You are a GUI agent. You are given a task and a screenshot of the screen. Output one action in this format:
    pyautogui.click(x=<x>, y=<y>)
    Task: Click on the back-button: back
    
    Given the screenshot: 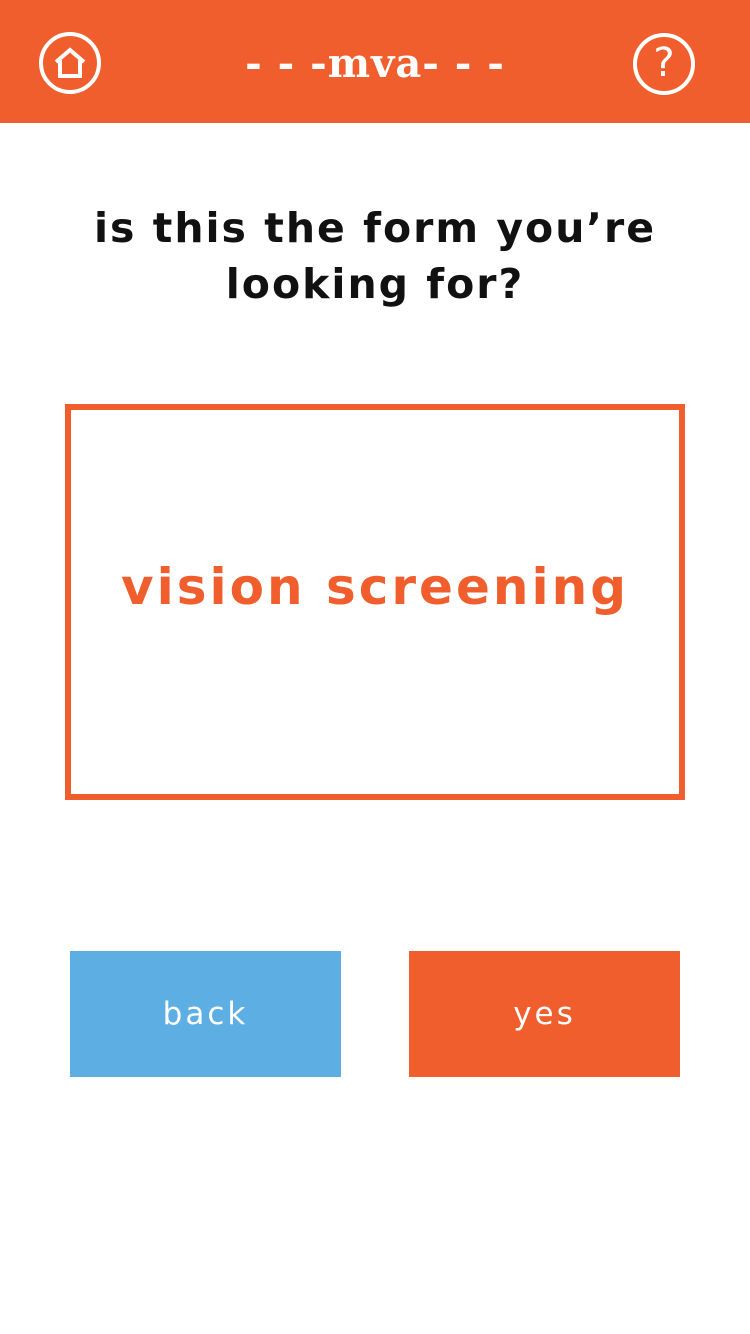 What is the action you would take?
    pyautogui.click(x=205, y=1014)
    